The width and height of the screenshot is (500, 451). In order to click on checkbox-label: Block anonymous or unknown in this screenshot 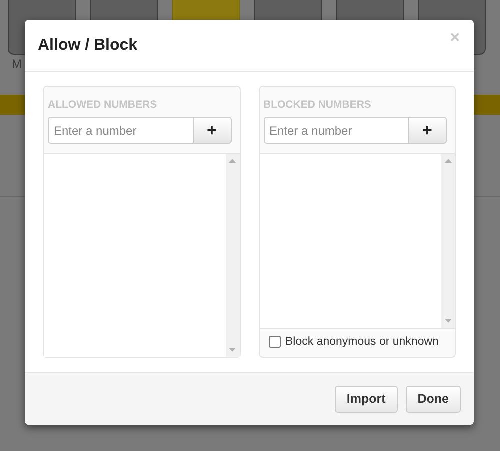, I will do `click(362, 342)`.